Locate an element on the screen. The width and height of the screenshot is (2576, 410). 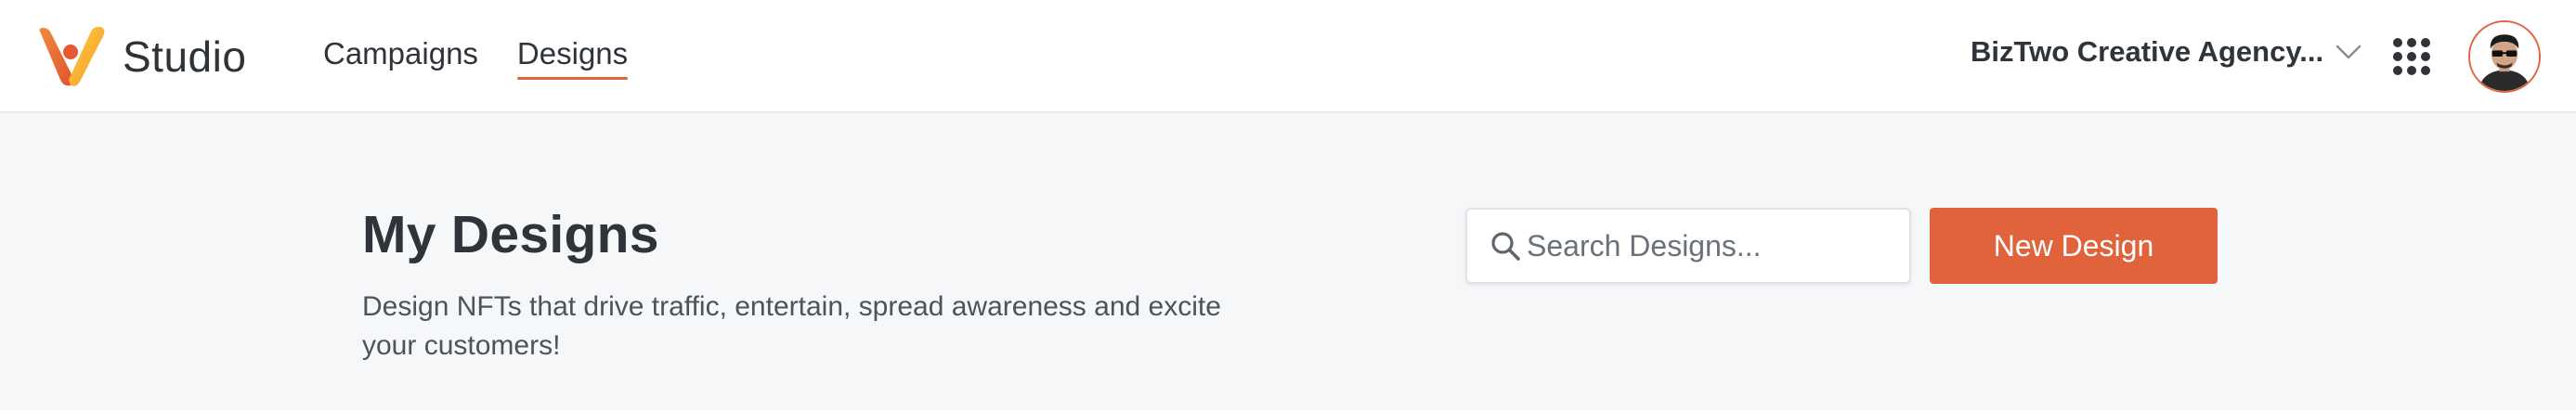
user-avatar-image is located at coordinates (2505, 57).